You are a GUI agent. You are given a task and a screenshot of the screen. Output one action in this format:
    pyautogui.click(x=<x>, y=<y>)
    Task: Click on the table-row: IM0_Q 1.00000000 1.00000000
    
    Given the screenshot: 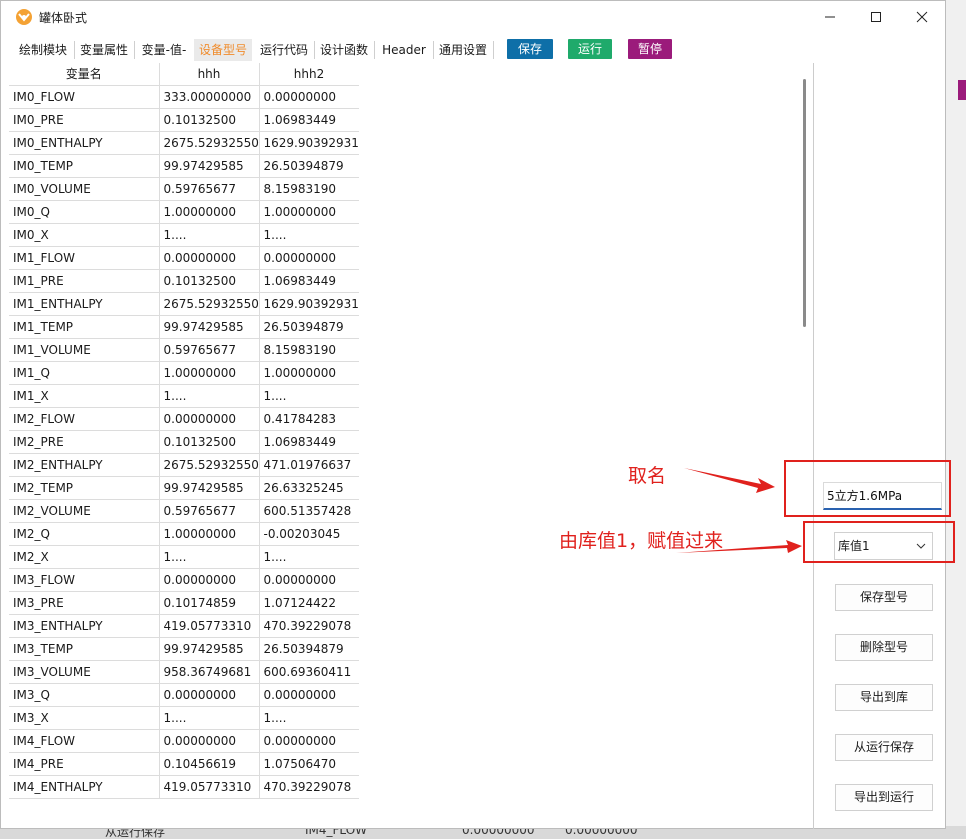 What is the action you would take?
    pyautogui.click(x=184, y=212)
    